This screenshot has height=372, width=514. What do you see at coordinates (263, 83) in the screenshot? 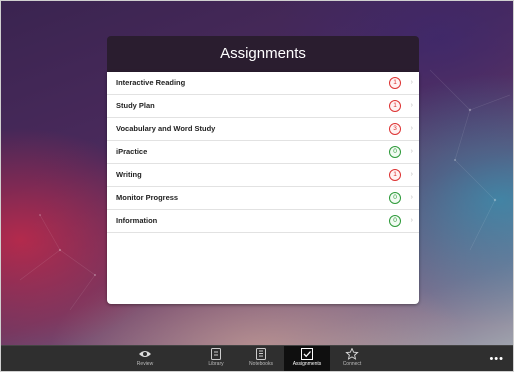
I see `list-item-interactive-reading: Interactive Reading 1 ›` at bounding box center [263, 83].